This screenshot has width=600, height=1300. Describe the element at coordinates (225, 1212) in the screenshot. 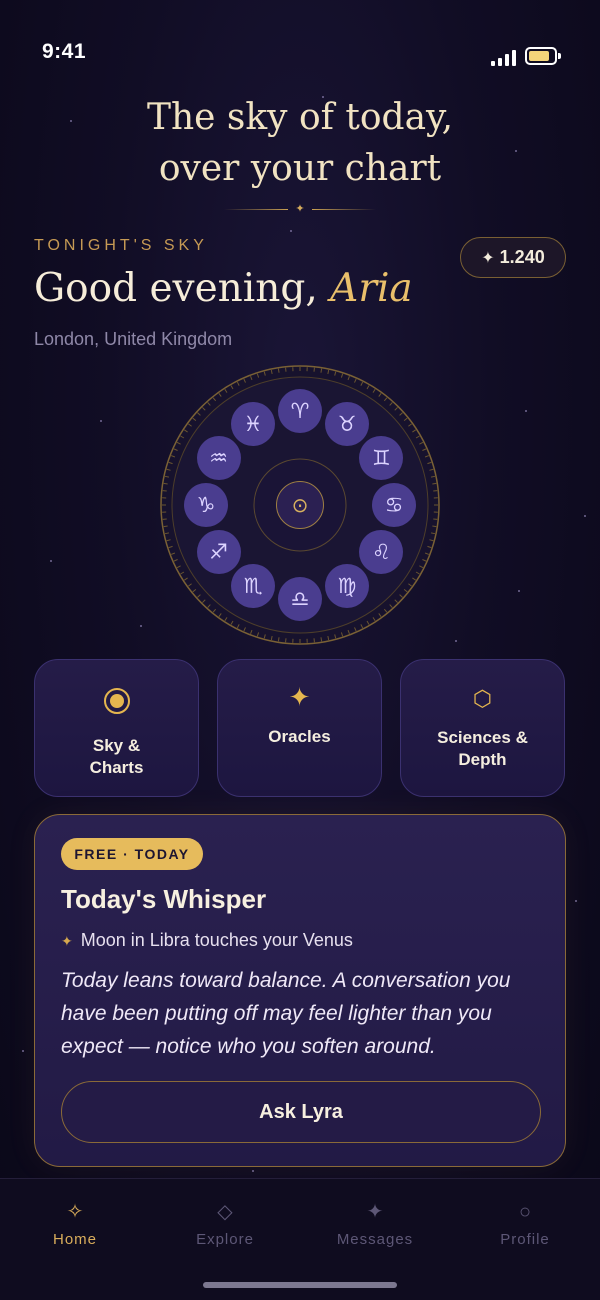

I see `diamond-icon: ◇` at that location.